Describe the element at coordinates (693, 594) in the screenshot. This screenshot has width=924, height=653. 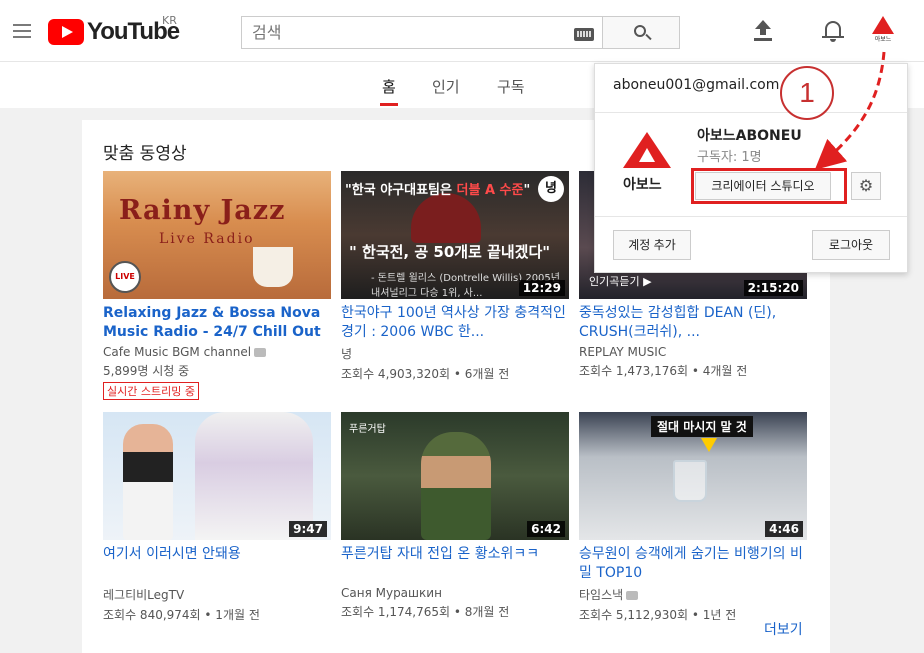
I see `channel-name: 타임스낵` at that location.